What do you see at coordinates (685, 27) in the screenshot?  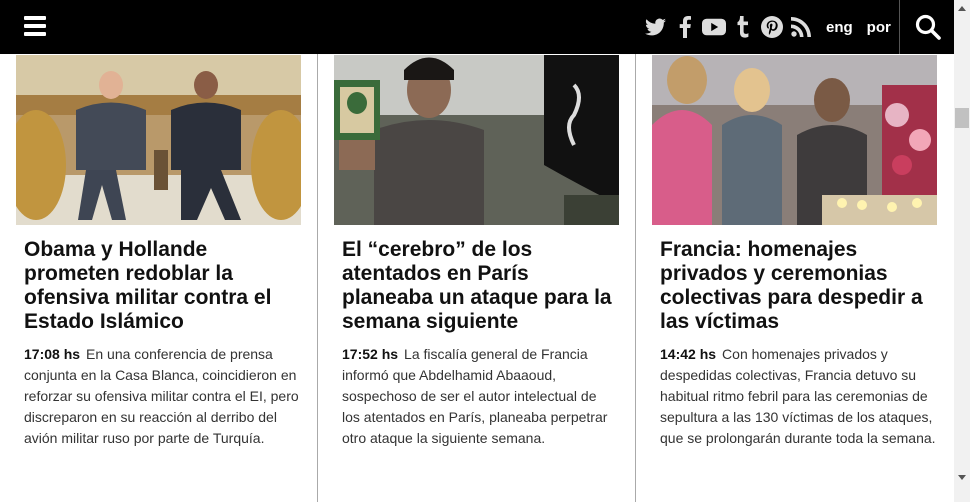 I see `facebook-icon` at bounding box center [685, 27].